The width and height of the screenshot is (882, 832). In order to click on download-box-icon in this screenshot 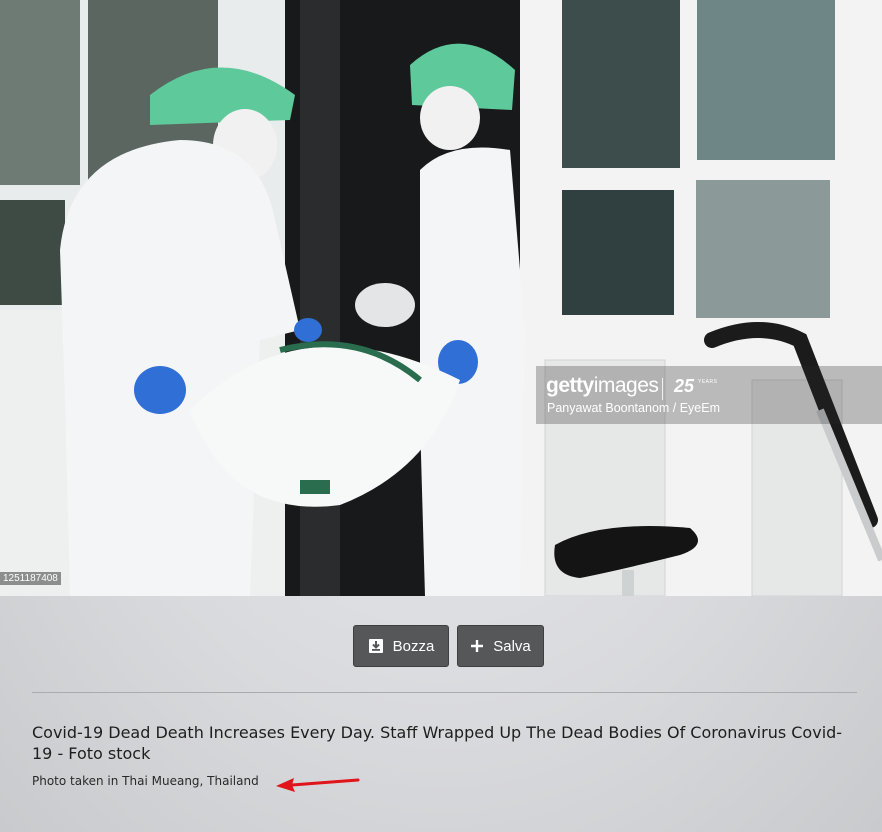, I will do `click(376, 646)`.